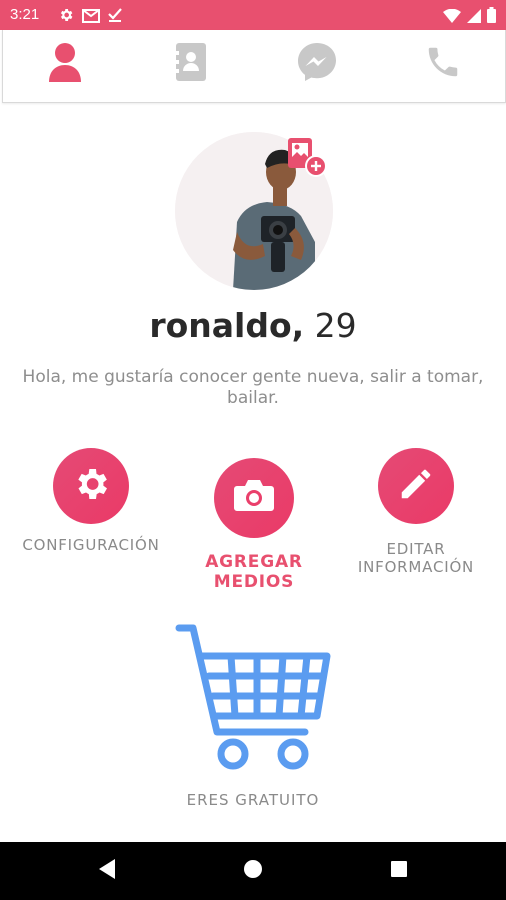  I want to click on edit-info-label-line1: EDITAR, so click(416, 549).